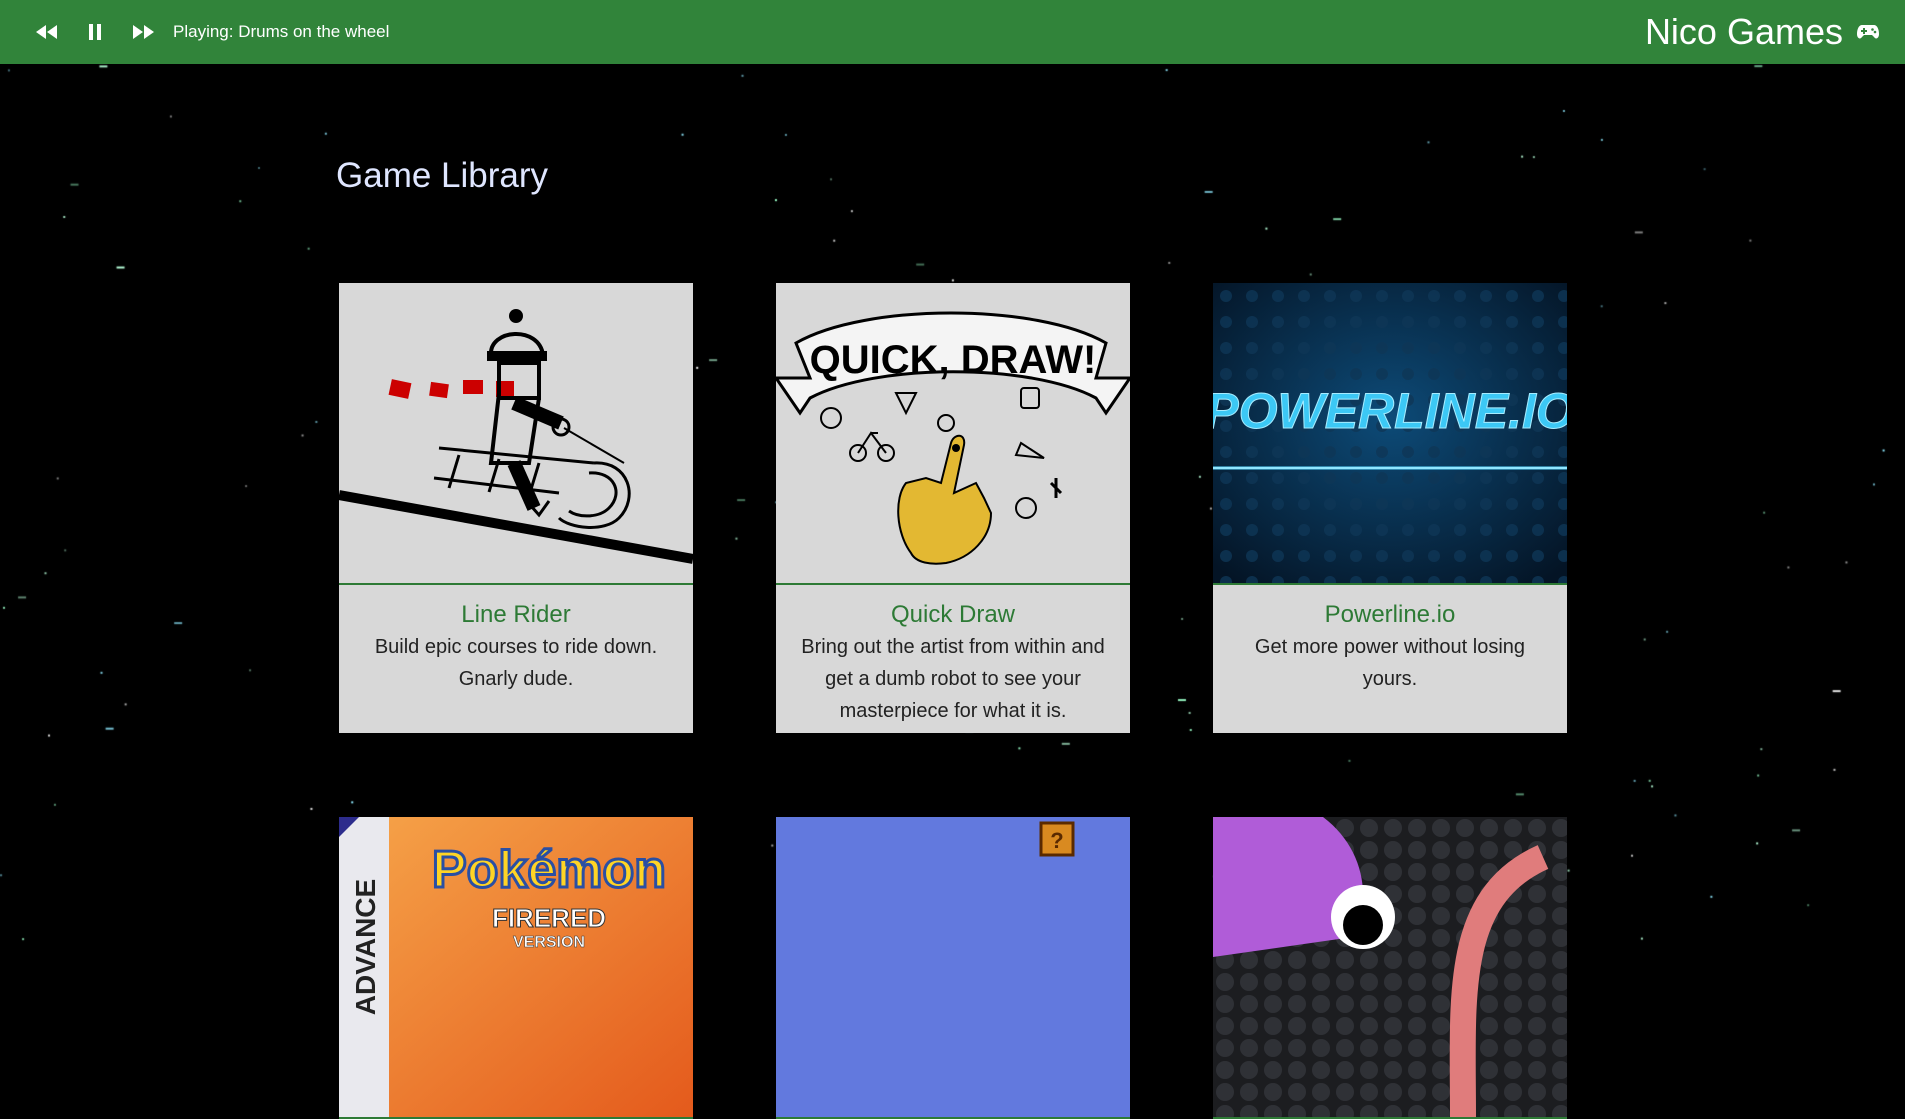 The image size is (1905, 1119). Describe the element at coordinates (549, 918) in the screenshot. I see `firered-text: FIRERED` at that location.